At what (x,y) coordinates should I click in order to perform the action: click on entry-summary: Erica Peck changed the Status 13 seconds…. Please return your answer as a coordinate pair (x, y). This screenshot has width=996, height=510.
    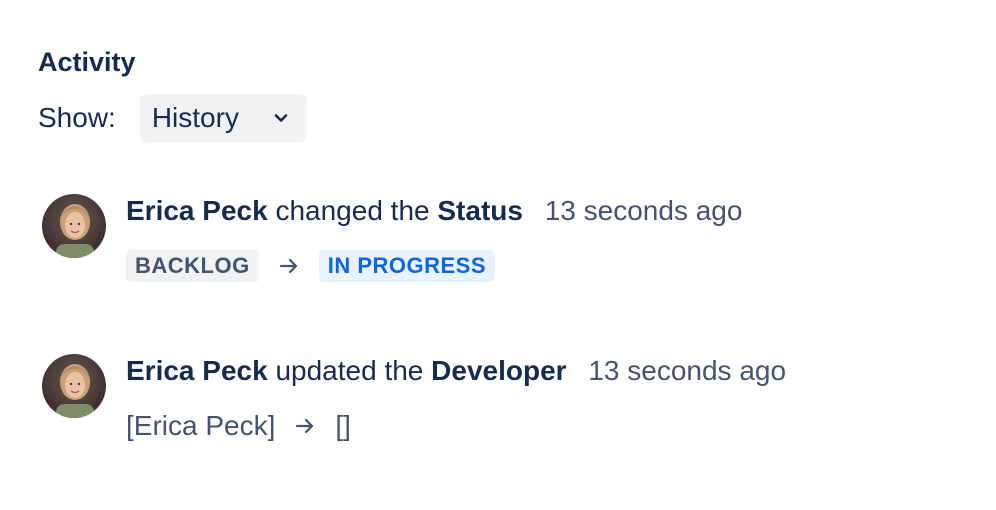
    Looking at the image, I should click on (434, 211).